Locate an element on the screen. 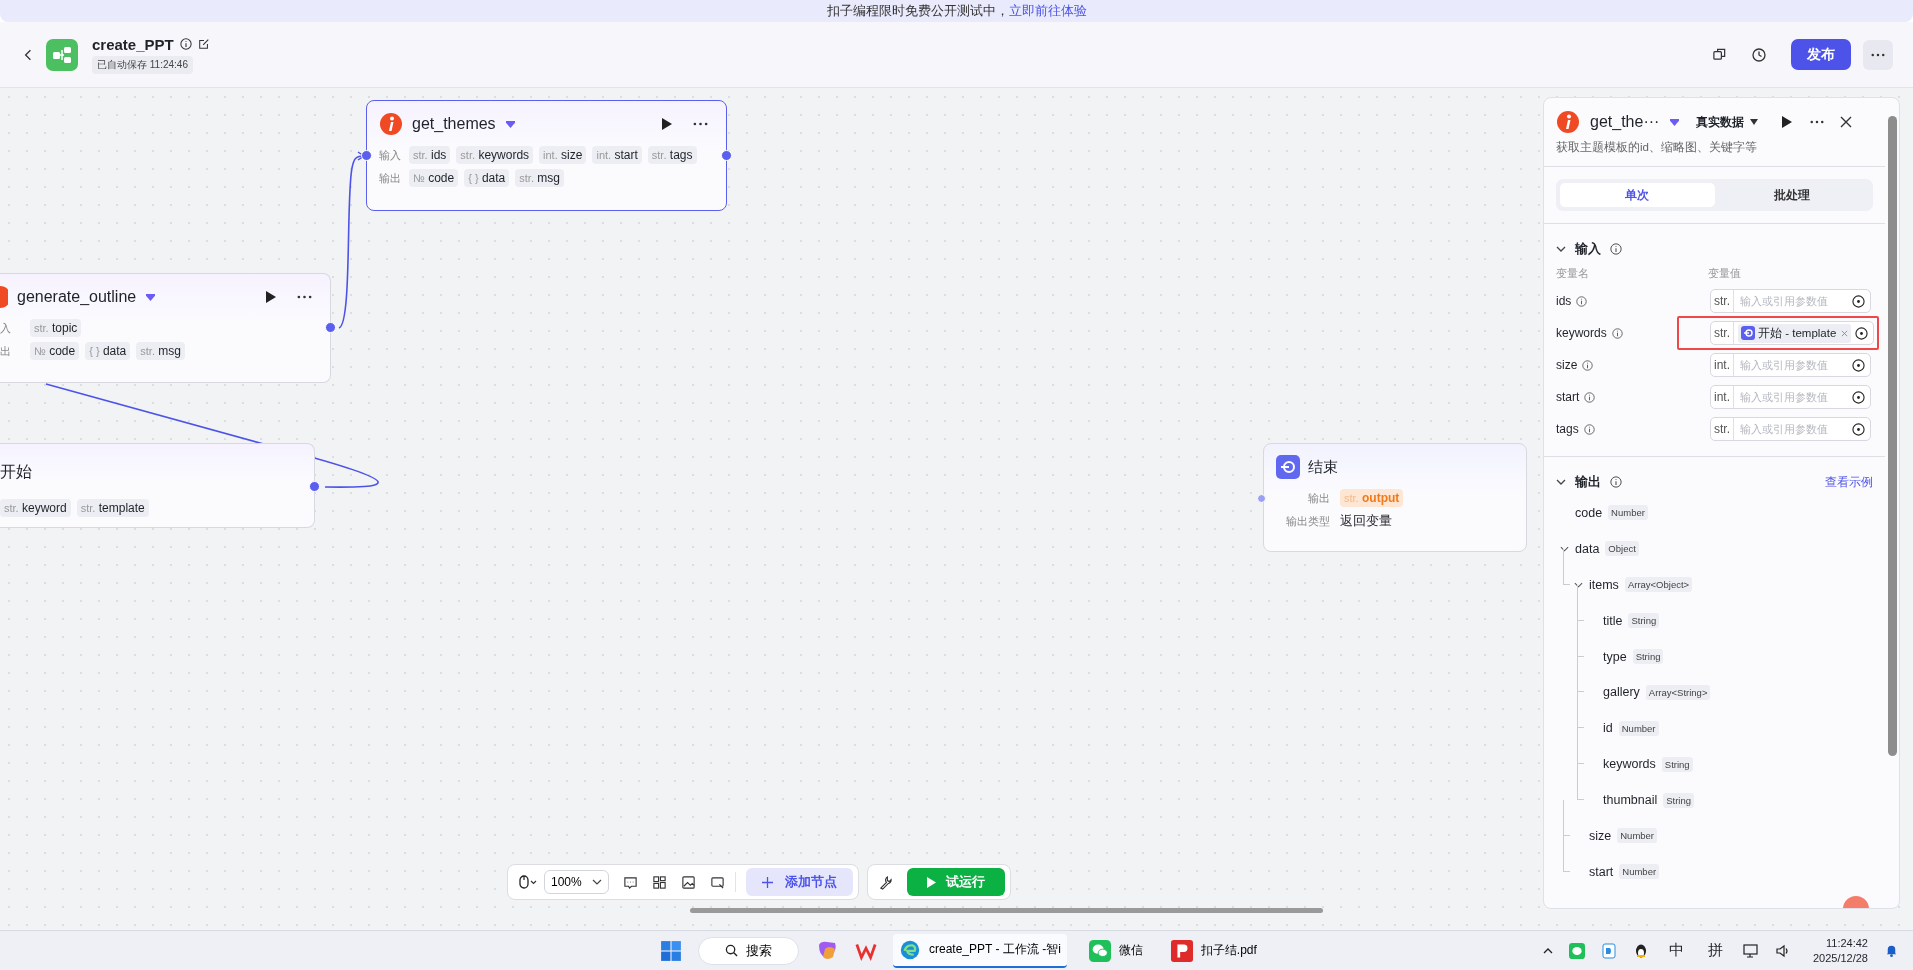 The height and width of the screenshot is (970, 1913). back-icon is located at coordinates (28, 54).